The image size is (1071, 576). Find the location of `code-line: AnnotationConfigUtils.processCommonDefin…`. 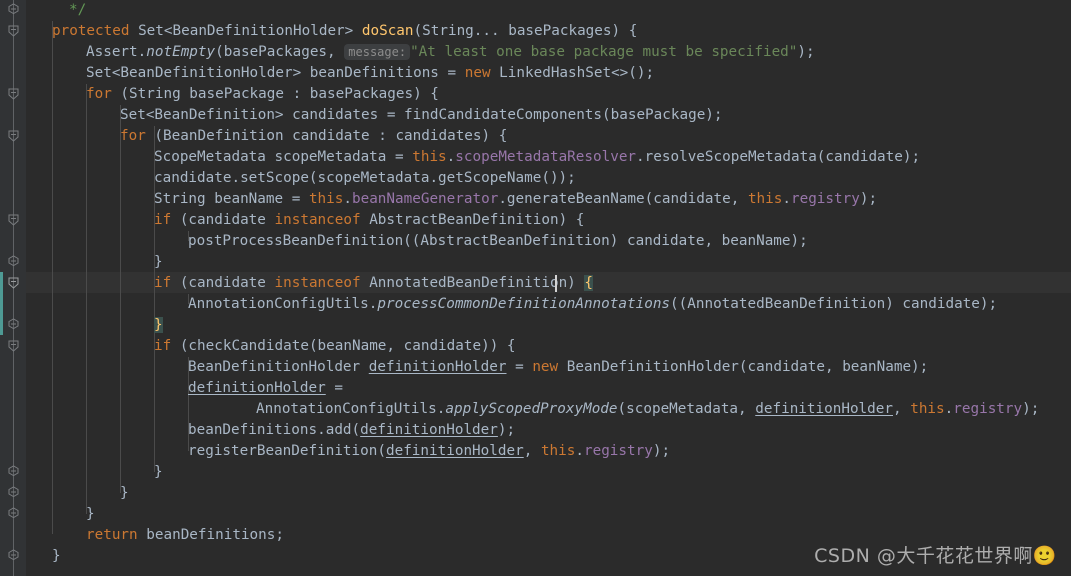

code-line: AnnotationConfigUtils.processCommonDefin… is located at coordinates (593, 304).